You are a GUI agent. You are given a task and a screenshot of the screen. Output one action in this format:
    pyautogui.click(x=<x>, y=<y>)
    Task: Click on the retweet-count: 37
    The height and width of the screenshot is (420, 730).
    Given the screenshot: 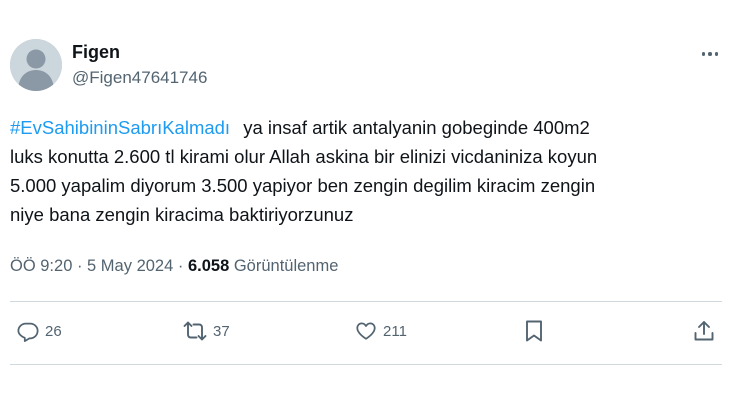 What is the action you would take?
    pyautogui.click(x=221, y=331)
    